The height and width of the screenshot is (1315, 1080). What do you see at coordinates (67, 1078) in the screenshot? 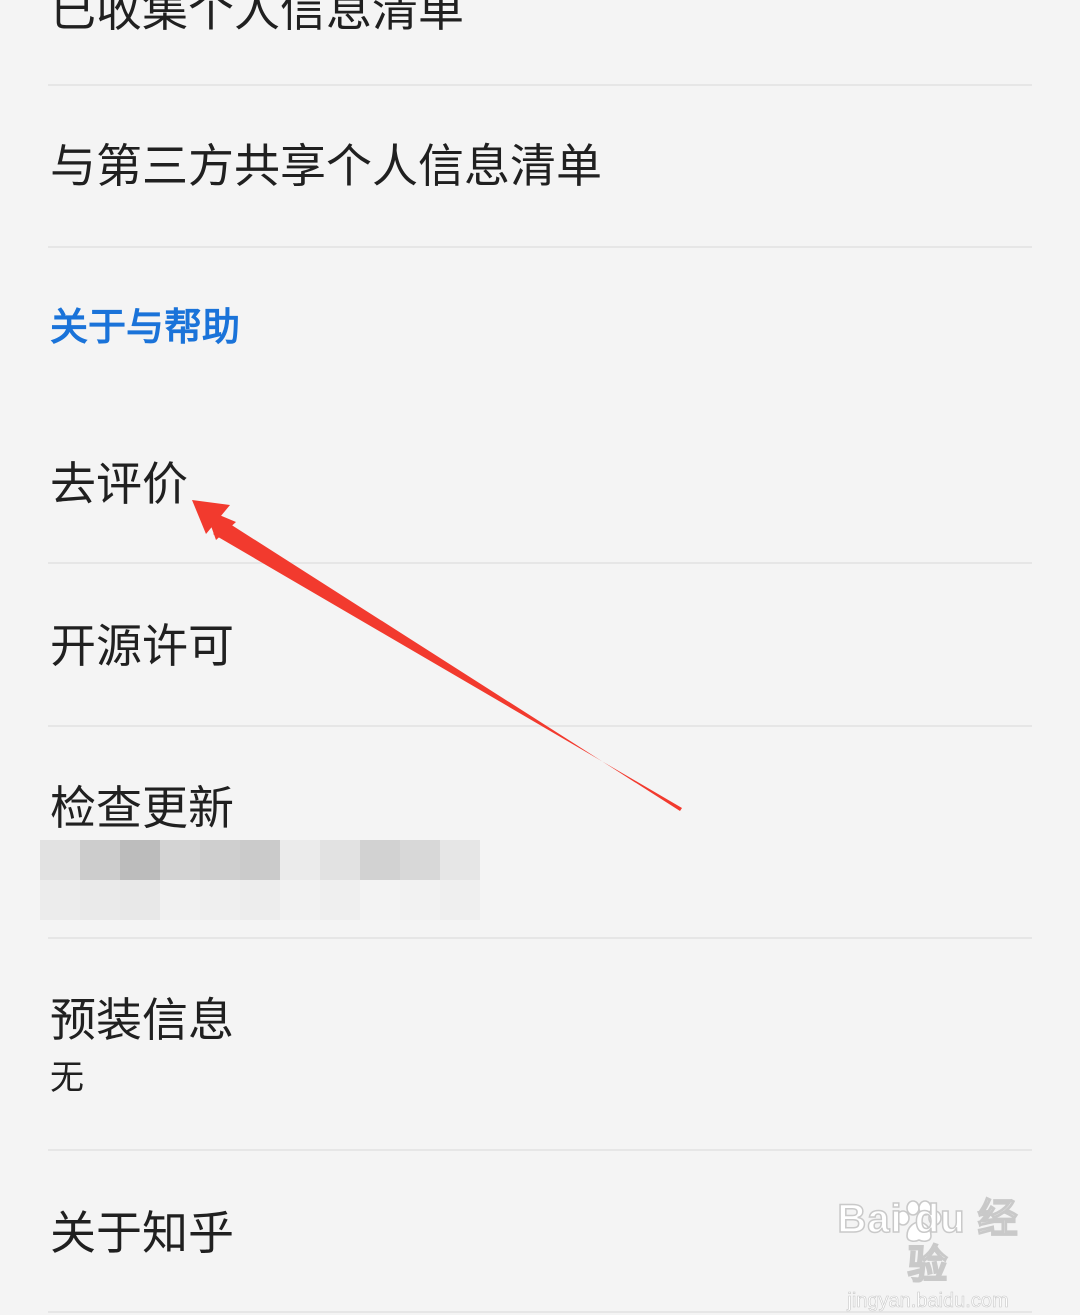
I see `settings-item-subtext: 无` at bounding box center [67, 1078].